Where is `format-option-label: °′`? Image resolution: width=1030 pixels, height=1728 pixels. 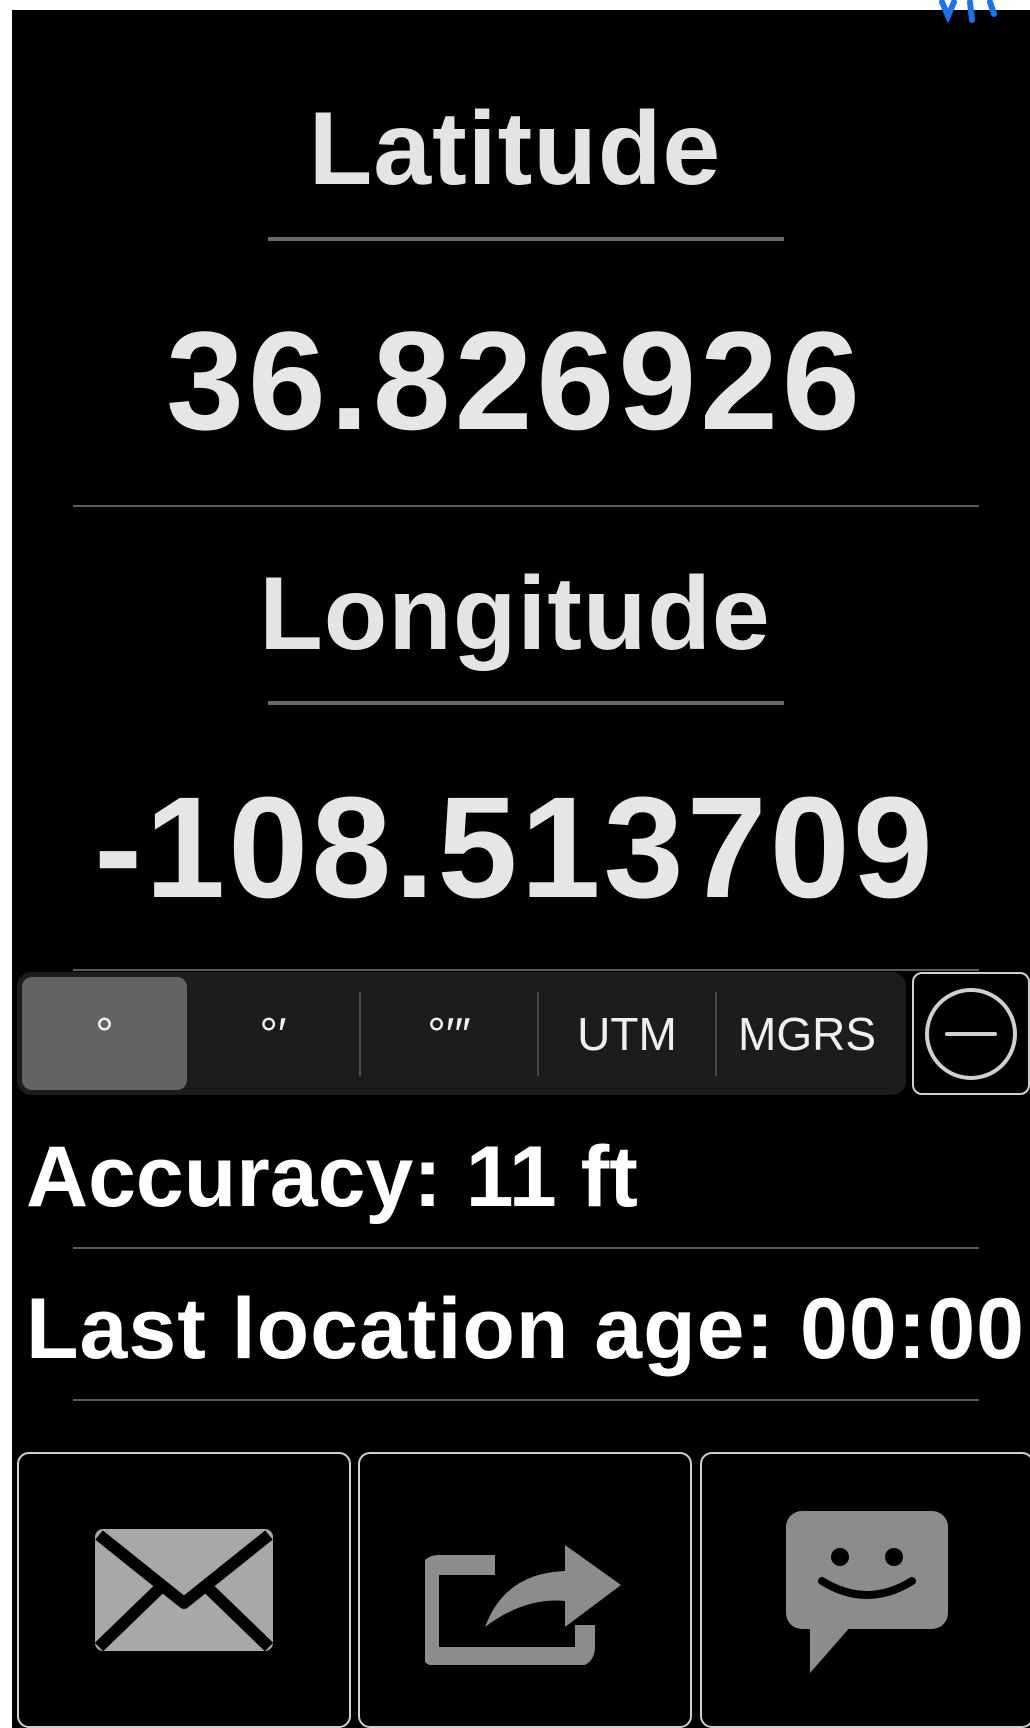
format-option-label: °′ is located at coordinates (273, 1033).